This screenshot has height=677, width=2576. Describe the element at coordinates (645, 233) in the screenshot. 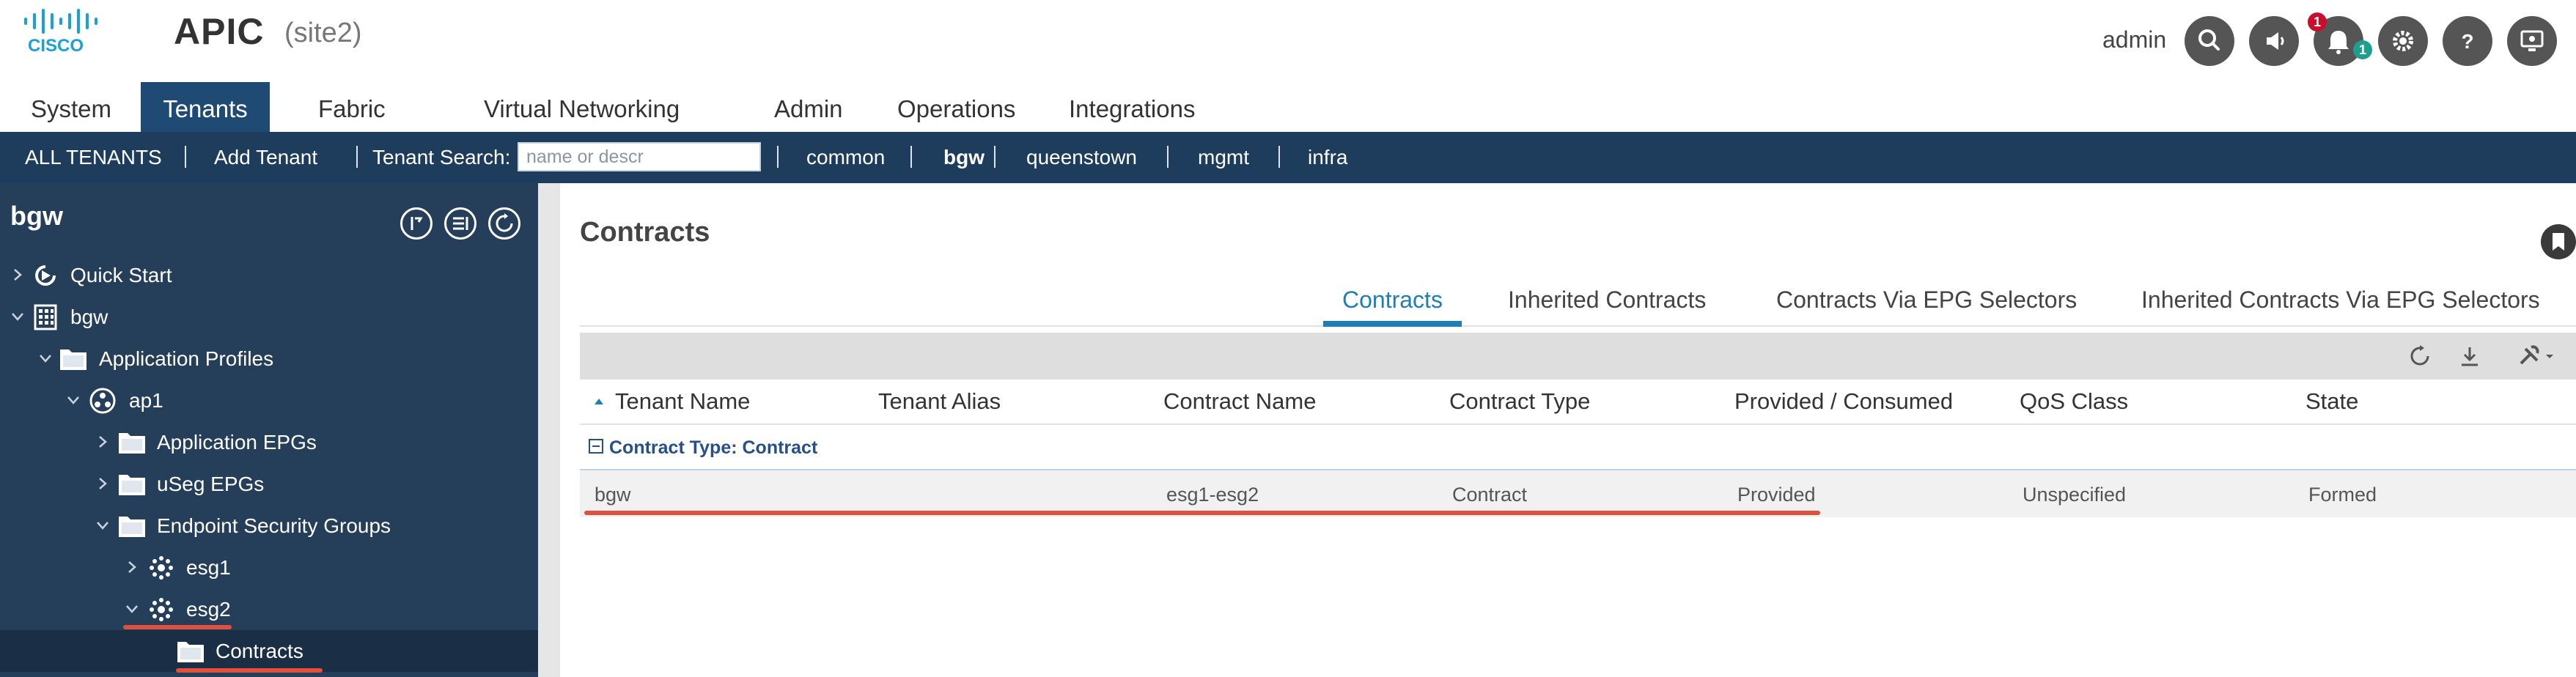

I see `page-title: Contracts` at that location.